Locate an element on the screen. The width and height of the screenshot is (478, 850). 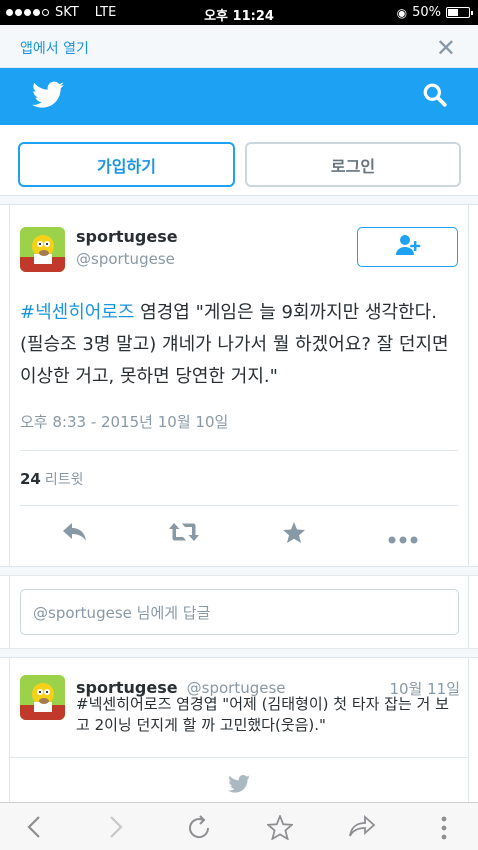
menu-dots-icon is located at coordinates (444, 830).